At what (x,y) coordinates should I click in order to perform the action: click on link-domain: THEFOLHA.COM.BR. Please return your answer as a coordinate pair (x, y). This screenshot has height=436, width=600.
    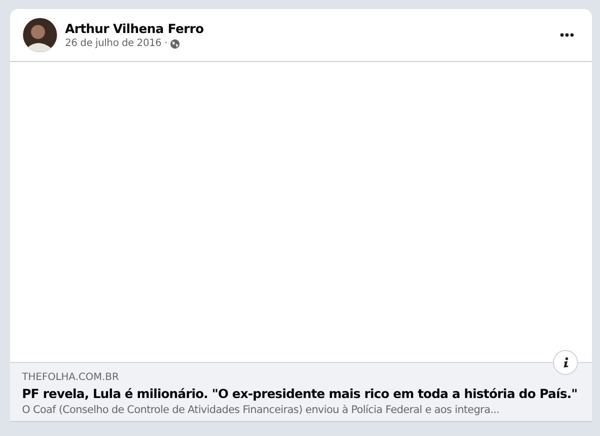
    Looking at the image, I should click on (71, 377).